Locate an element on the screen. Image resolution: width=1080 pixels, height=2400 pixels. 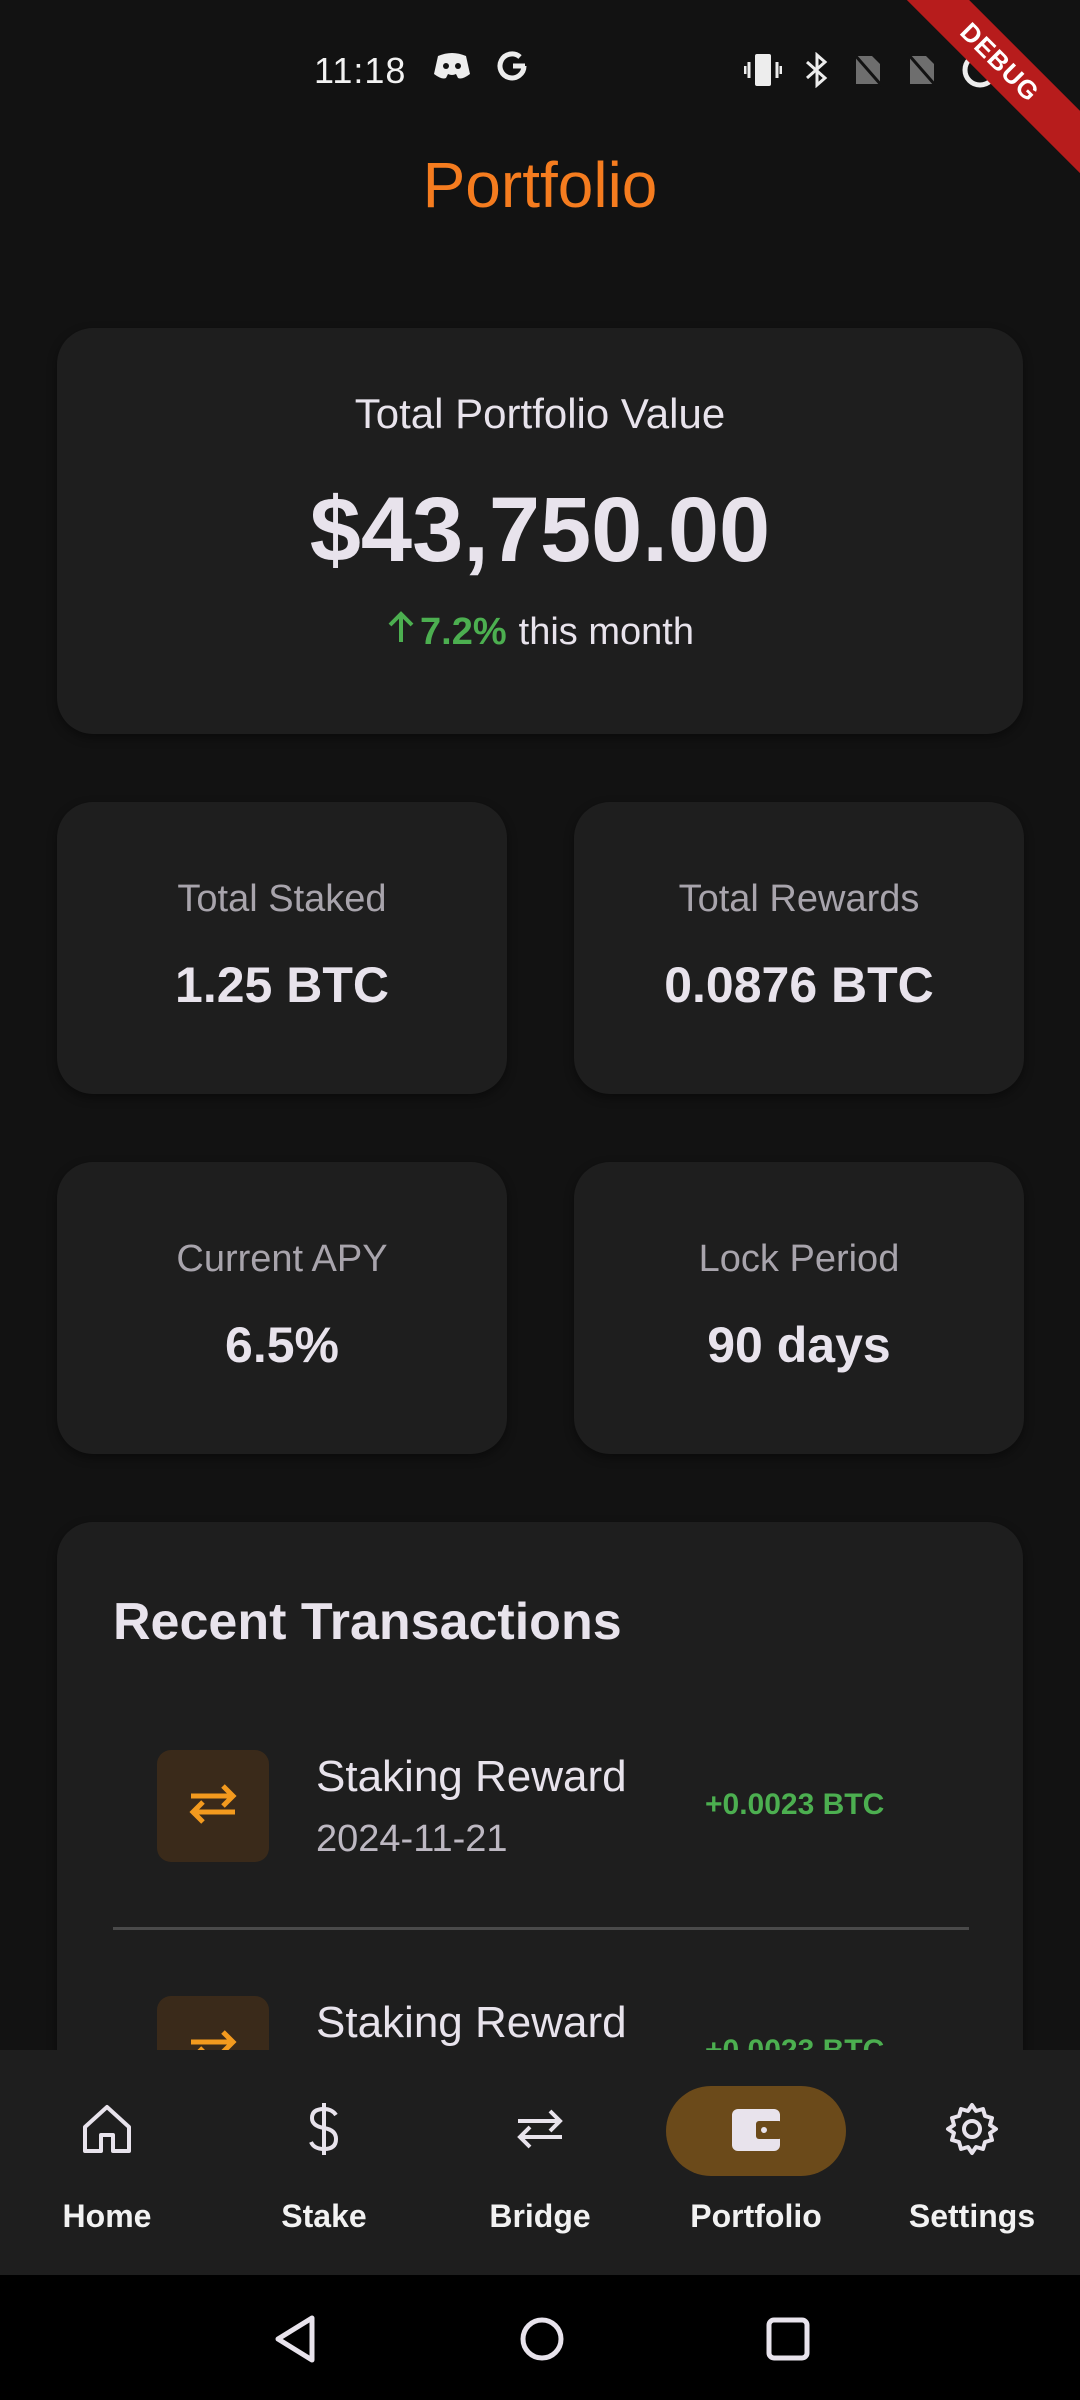
nav-portfolio: Portfolio is located at coordinates (756, 2171).